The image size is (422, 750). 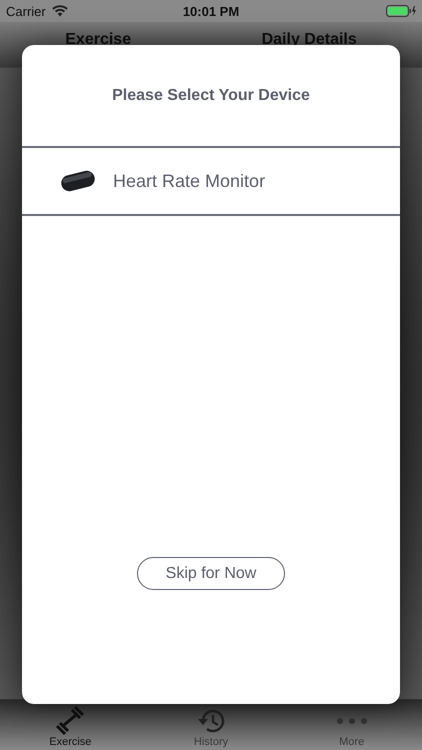 What do you see at coordinates (211, 725) in the screenshot?
I see `tab-bar-item: History` at bounding box center [211, 725].